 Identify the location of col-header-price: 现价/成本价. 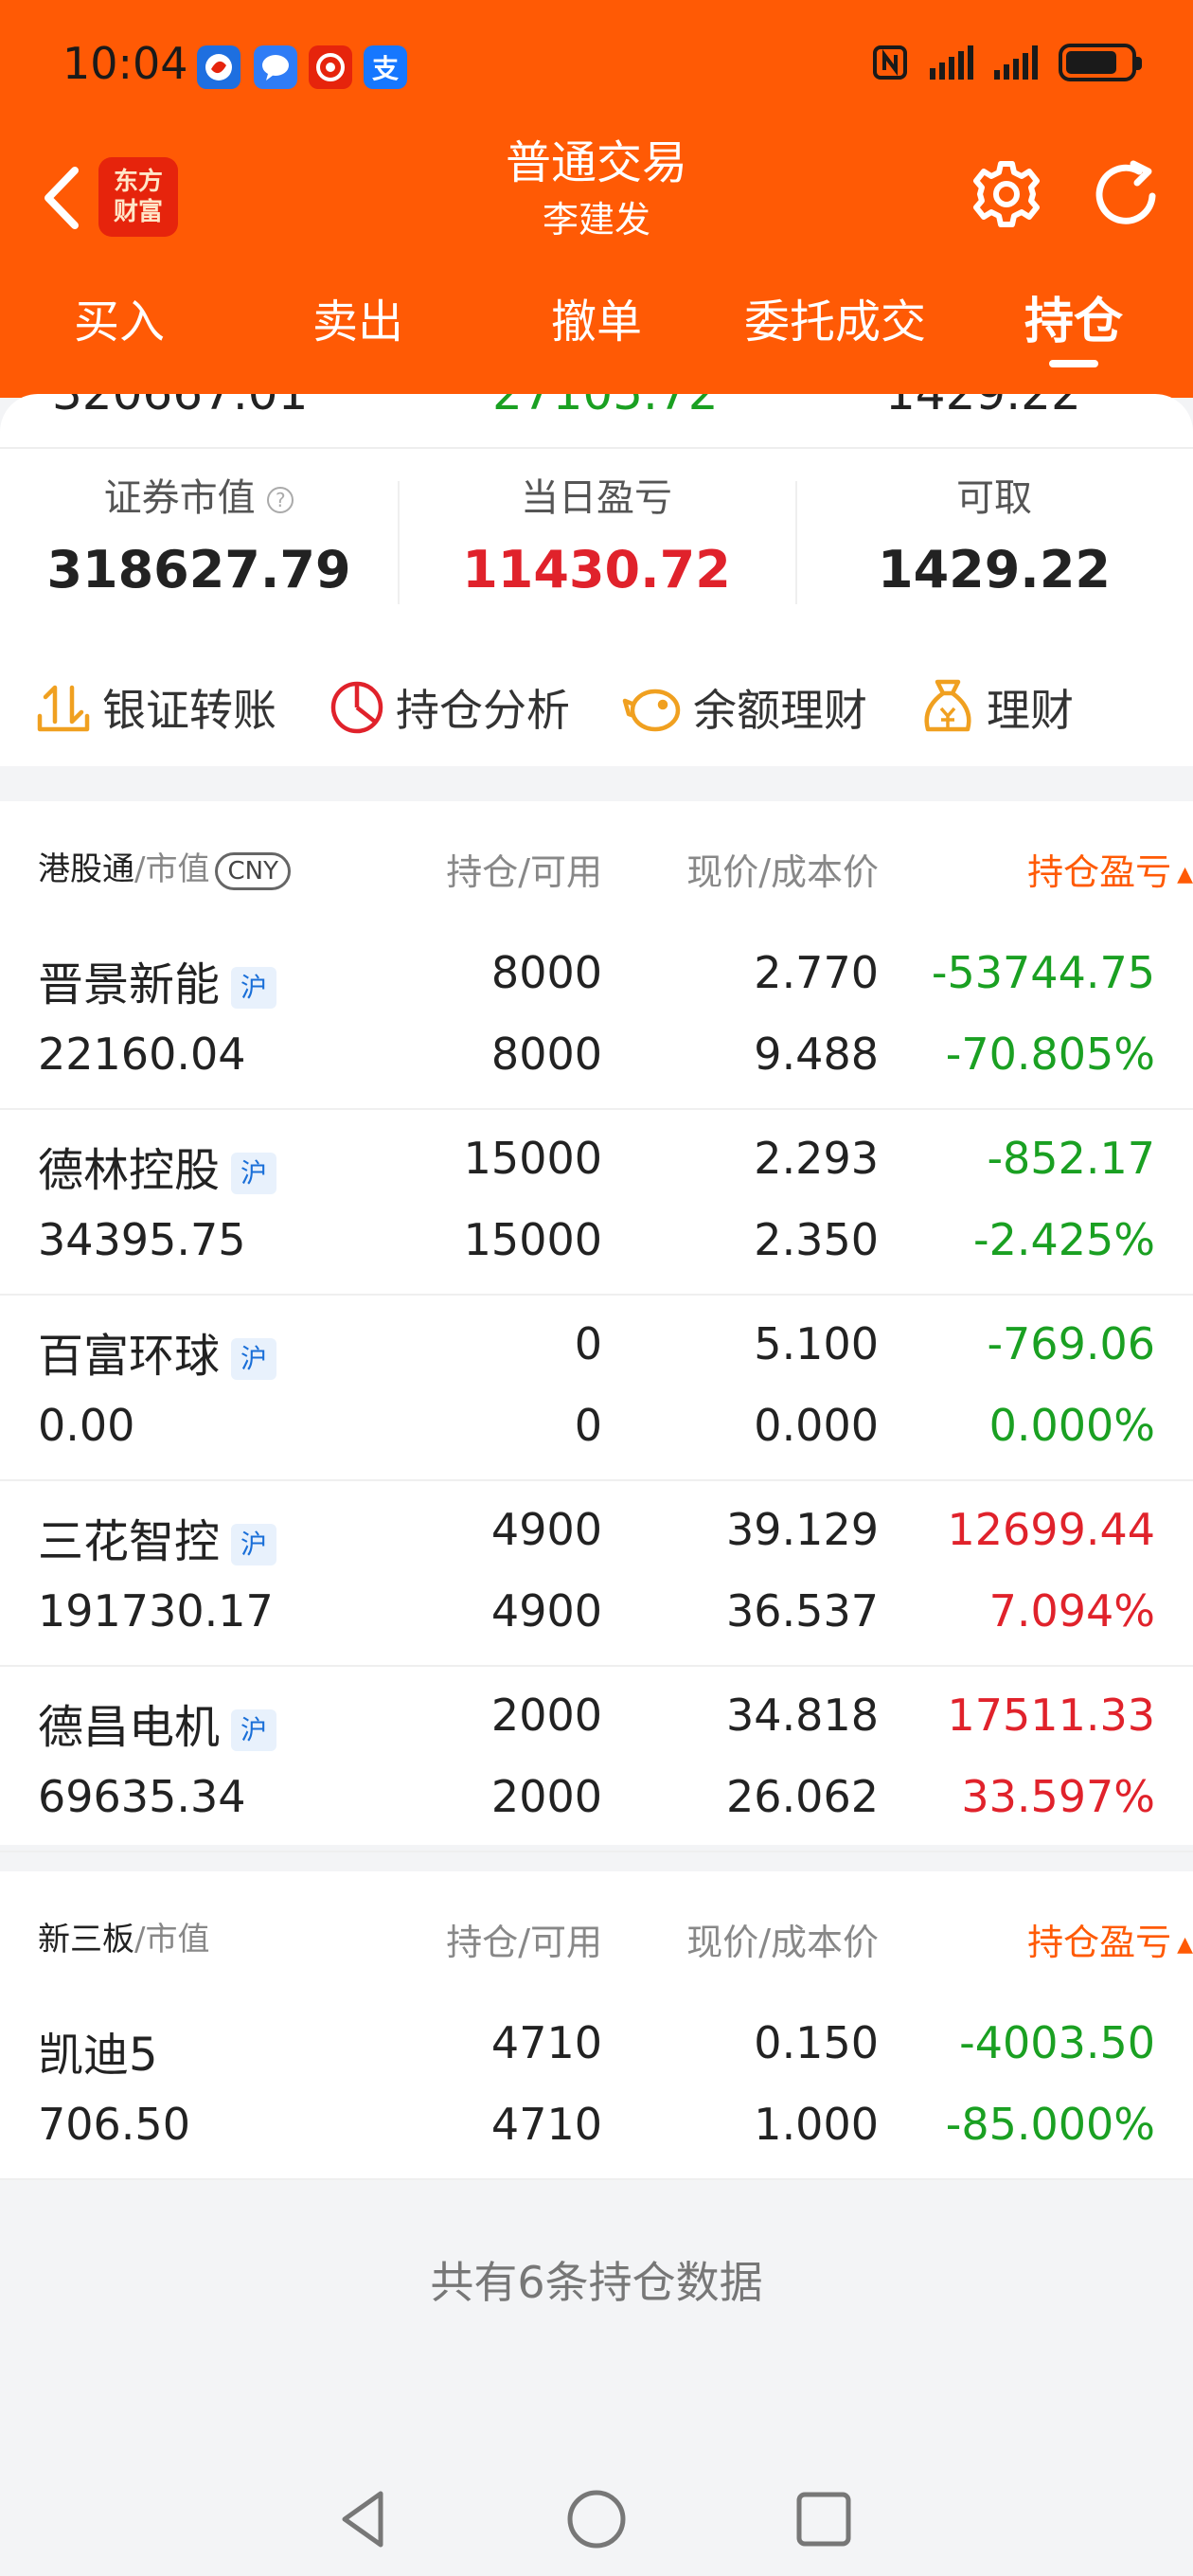
(782, 872).